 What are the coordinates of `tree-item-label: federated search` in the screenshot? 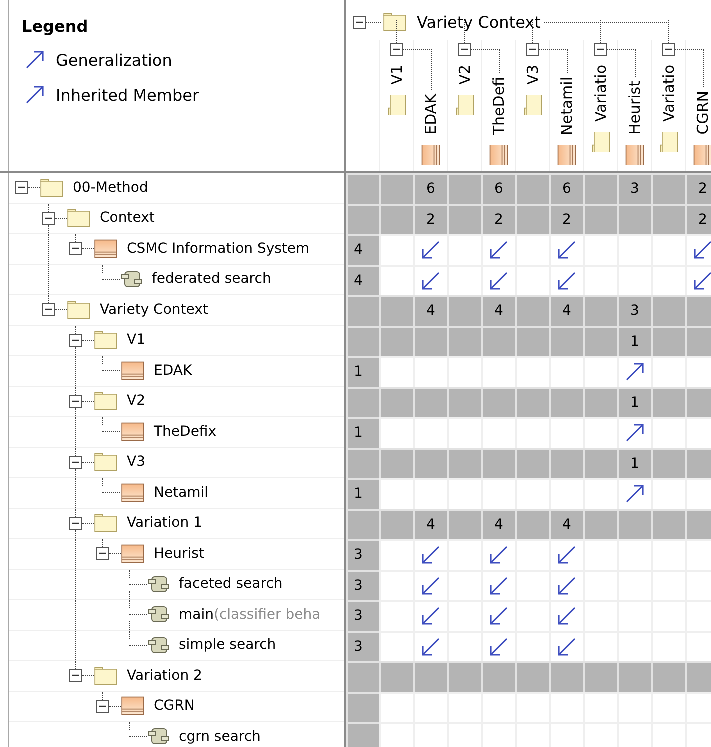 It's located at (212, 279).